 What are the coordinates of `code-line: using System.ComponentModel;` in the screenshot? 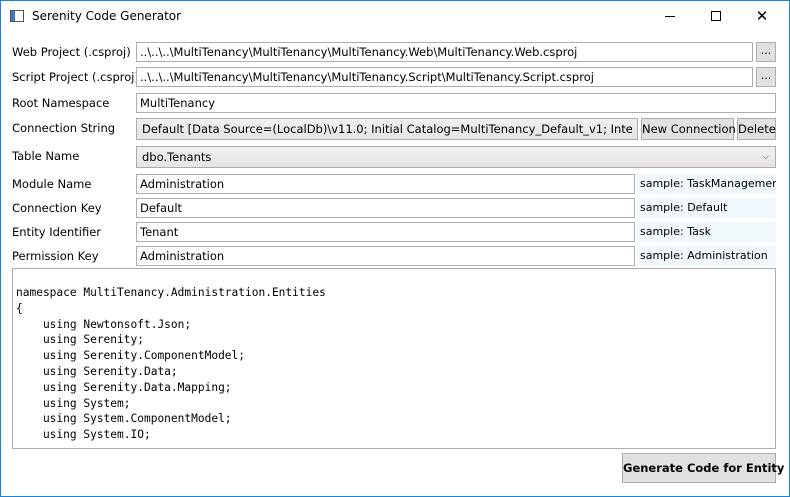 It's located at (124, 419).